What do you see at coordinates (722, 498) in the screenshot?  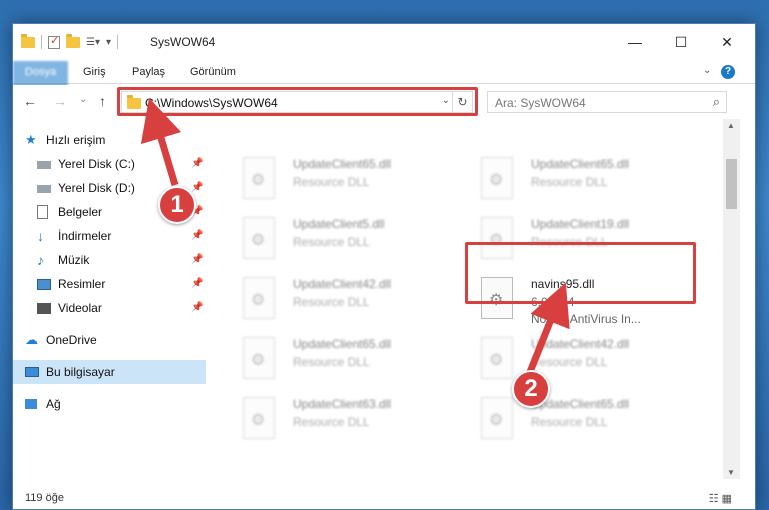 I see `view-toggle-icons: ☷▦` at bounding box center [722, 498].